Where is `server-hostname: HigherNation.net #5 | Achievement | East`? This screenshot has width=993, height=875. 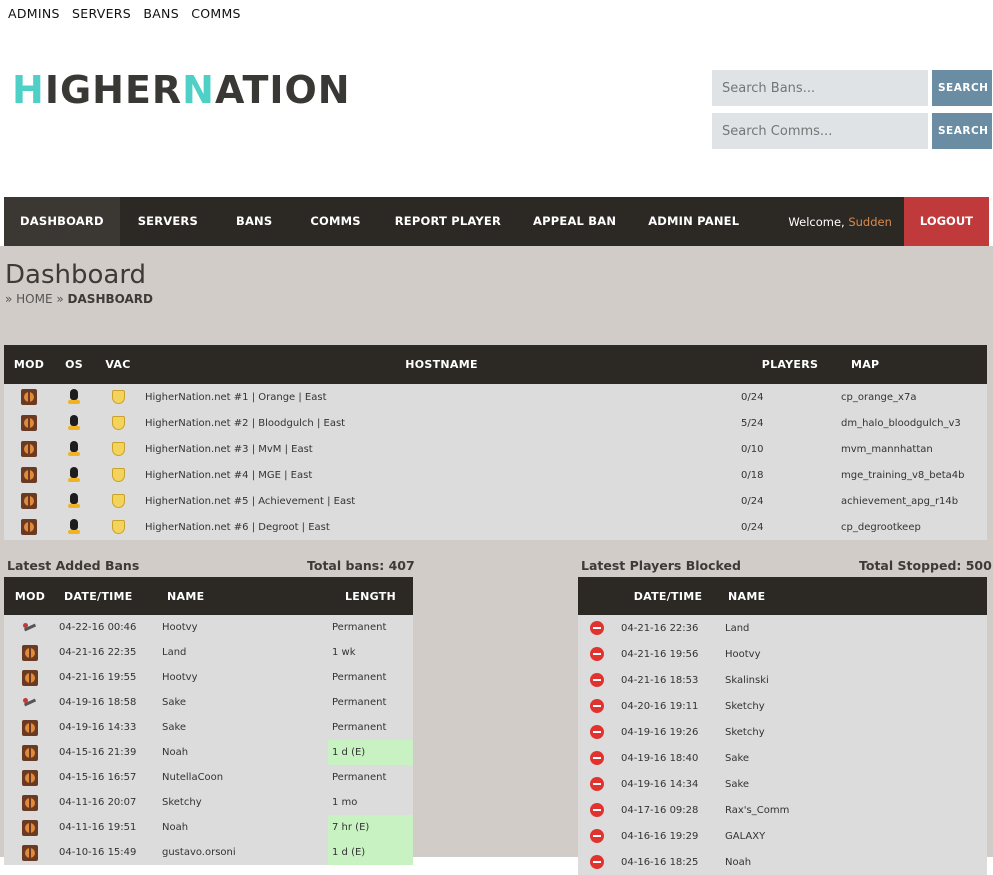
server-hostname: HigherNation.net #5 | Achievement | East is located at coordinates (441, 501).